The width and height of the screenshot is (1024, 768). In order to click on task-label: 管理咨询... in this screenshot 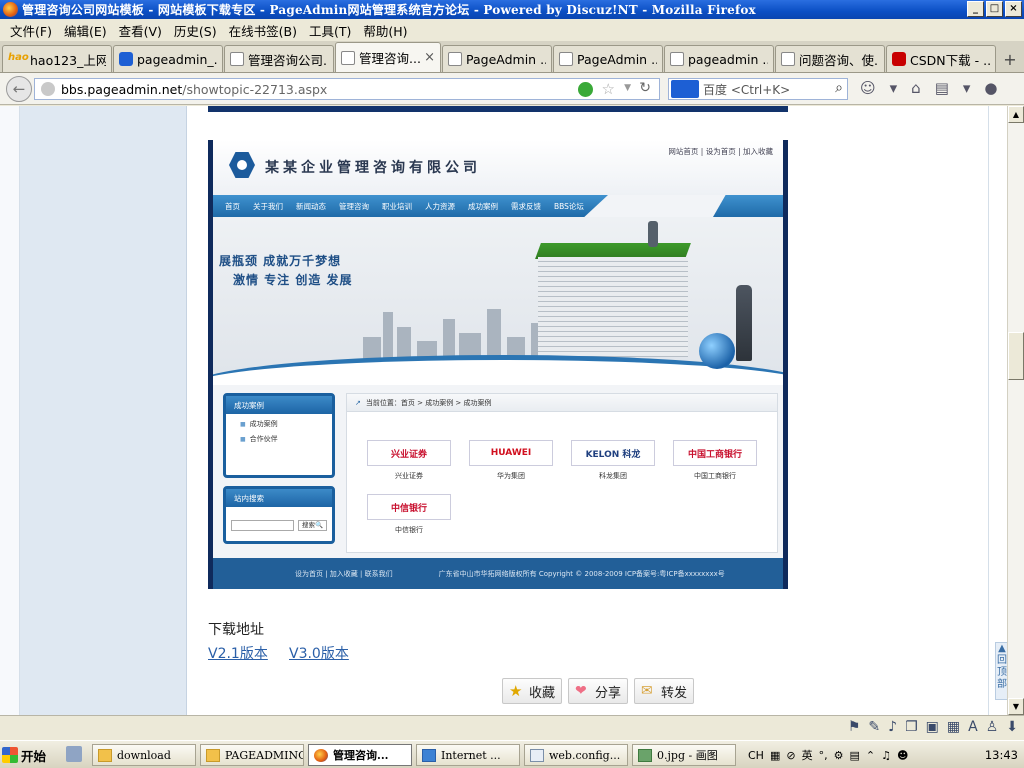, I will do `click(361, 755)`.